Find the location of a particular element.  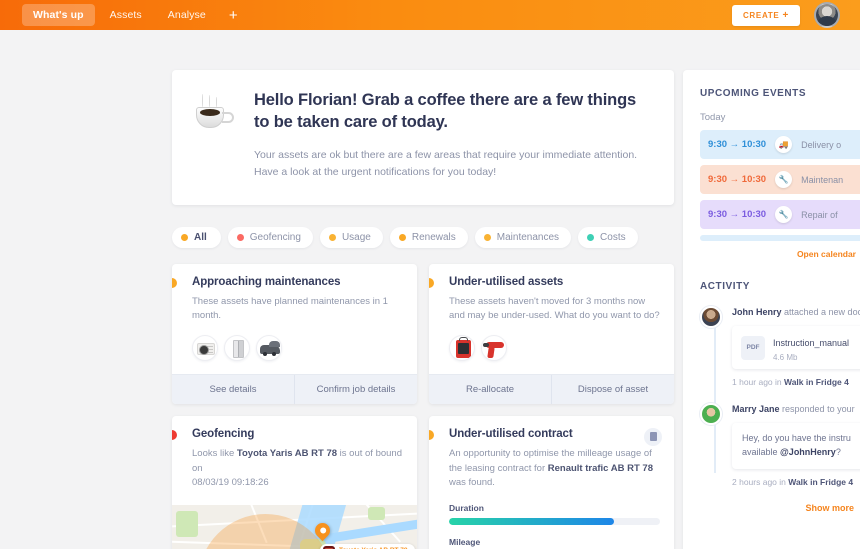

card-title: Under-utilised contract is located at coordinates (511, 433).